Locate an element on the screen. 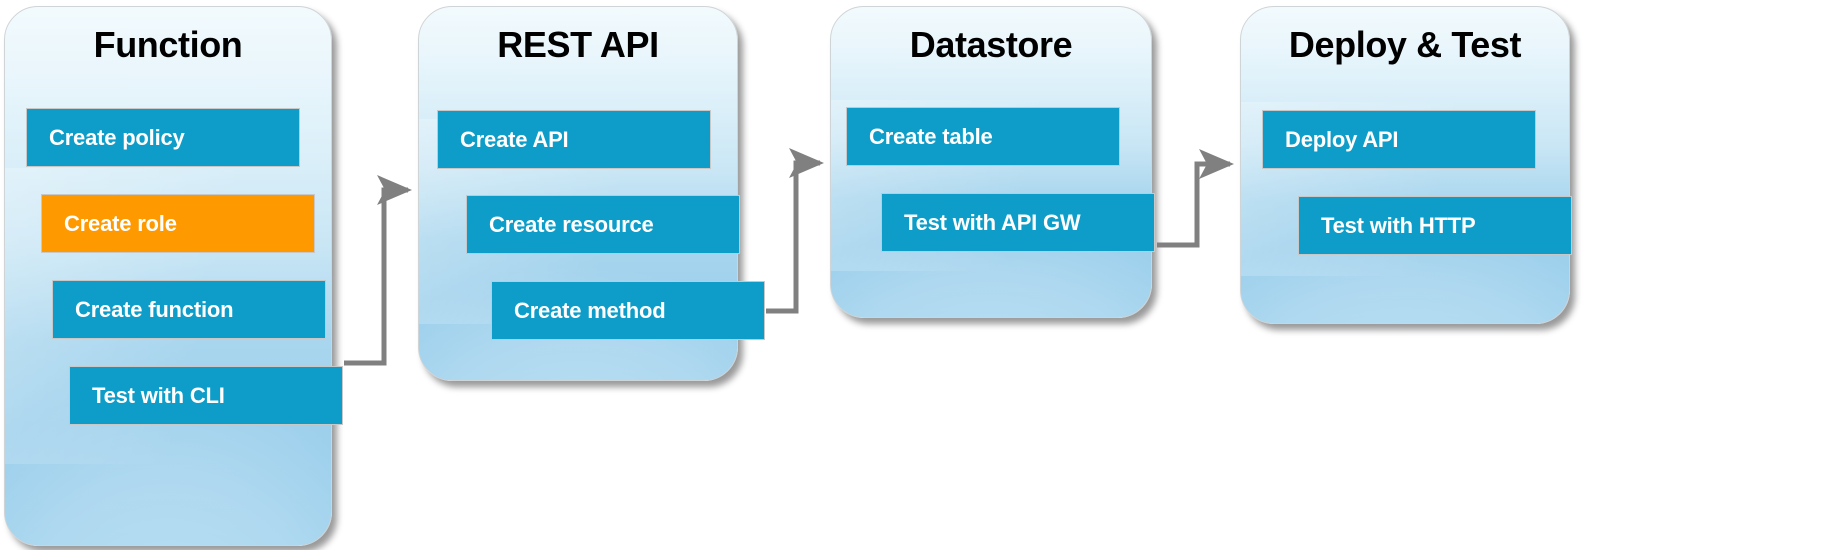  group-title-deploy-test: Deploy & Test is located at coordinates (1405, 44).